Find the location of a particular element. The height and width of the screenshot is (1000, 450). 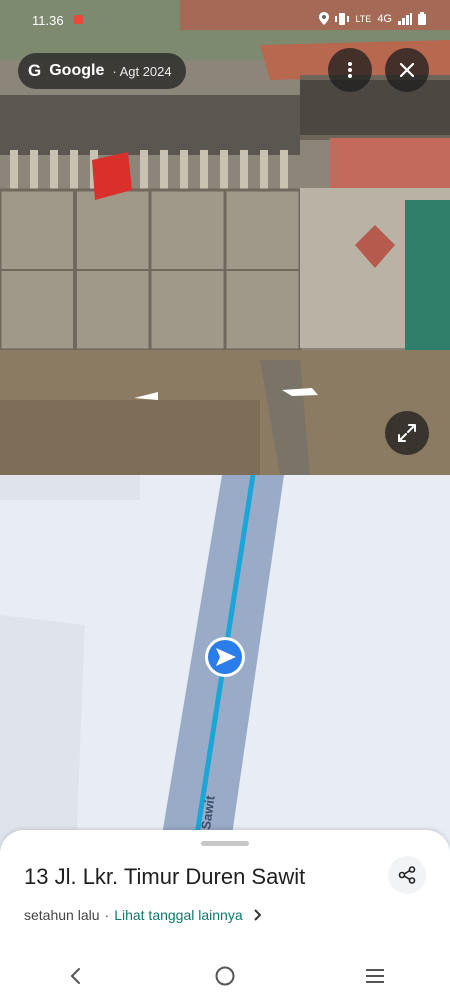

back-button is located at coordinates (75, 976).